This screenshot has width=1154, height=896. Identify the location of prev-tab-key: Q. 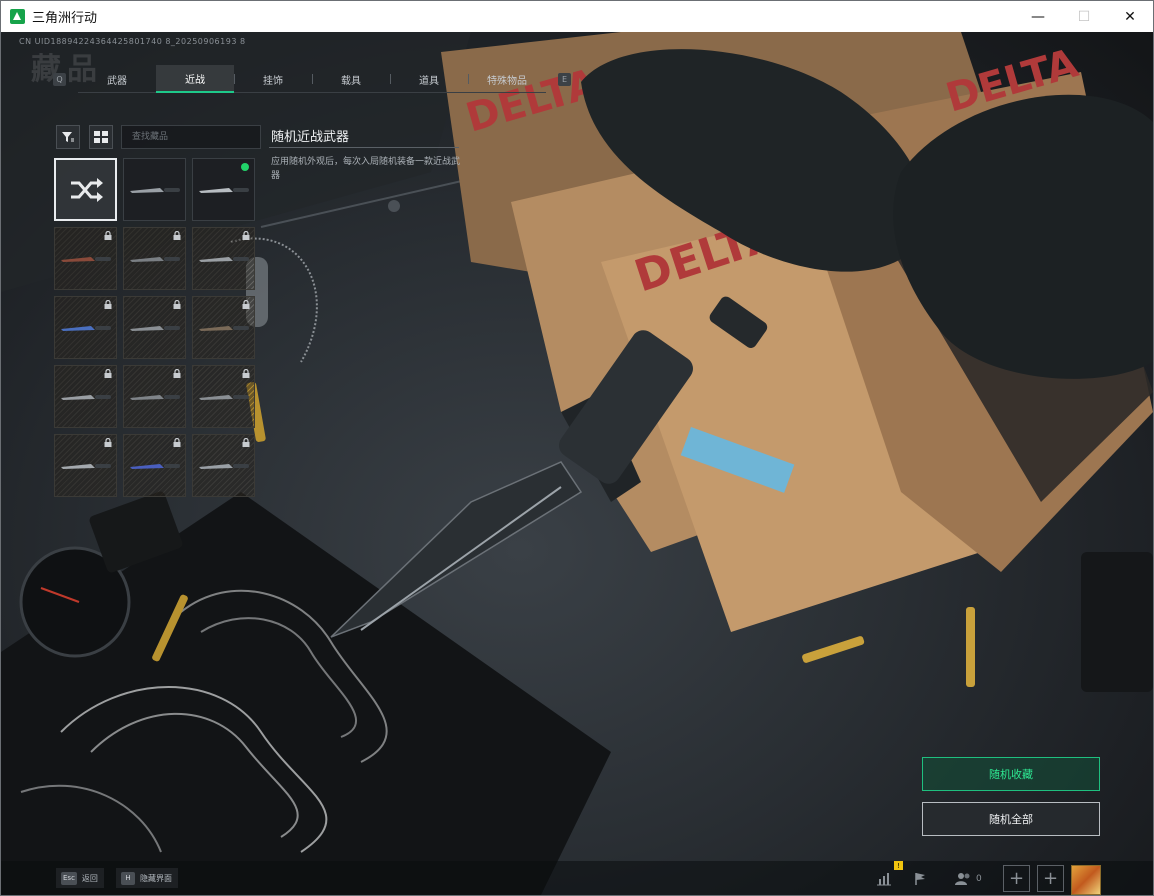
(59, 79).